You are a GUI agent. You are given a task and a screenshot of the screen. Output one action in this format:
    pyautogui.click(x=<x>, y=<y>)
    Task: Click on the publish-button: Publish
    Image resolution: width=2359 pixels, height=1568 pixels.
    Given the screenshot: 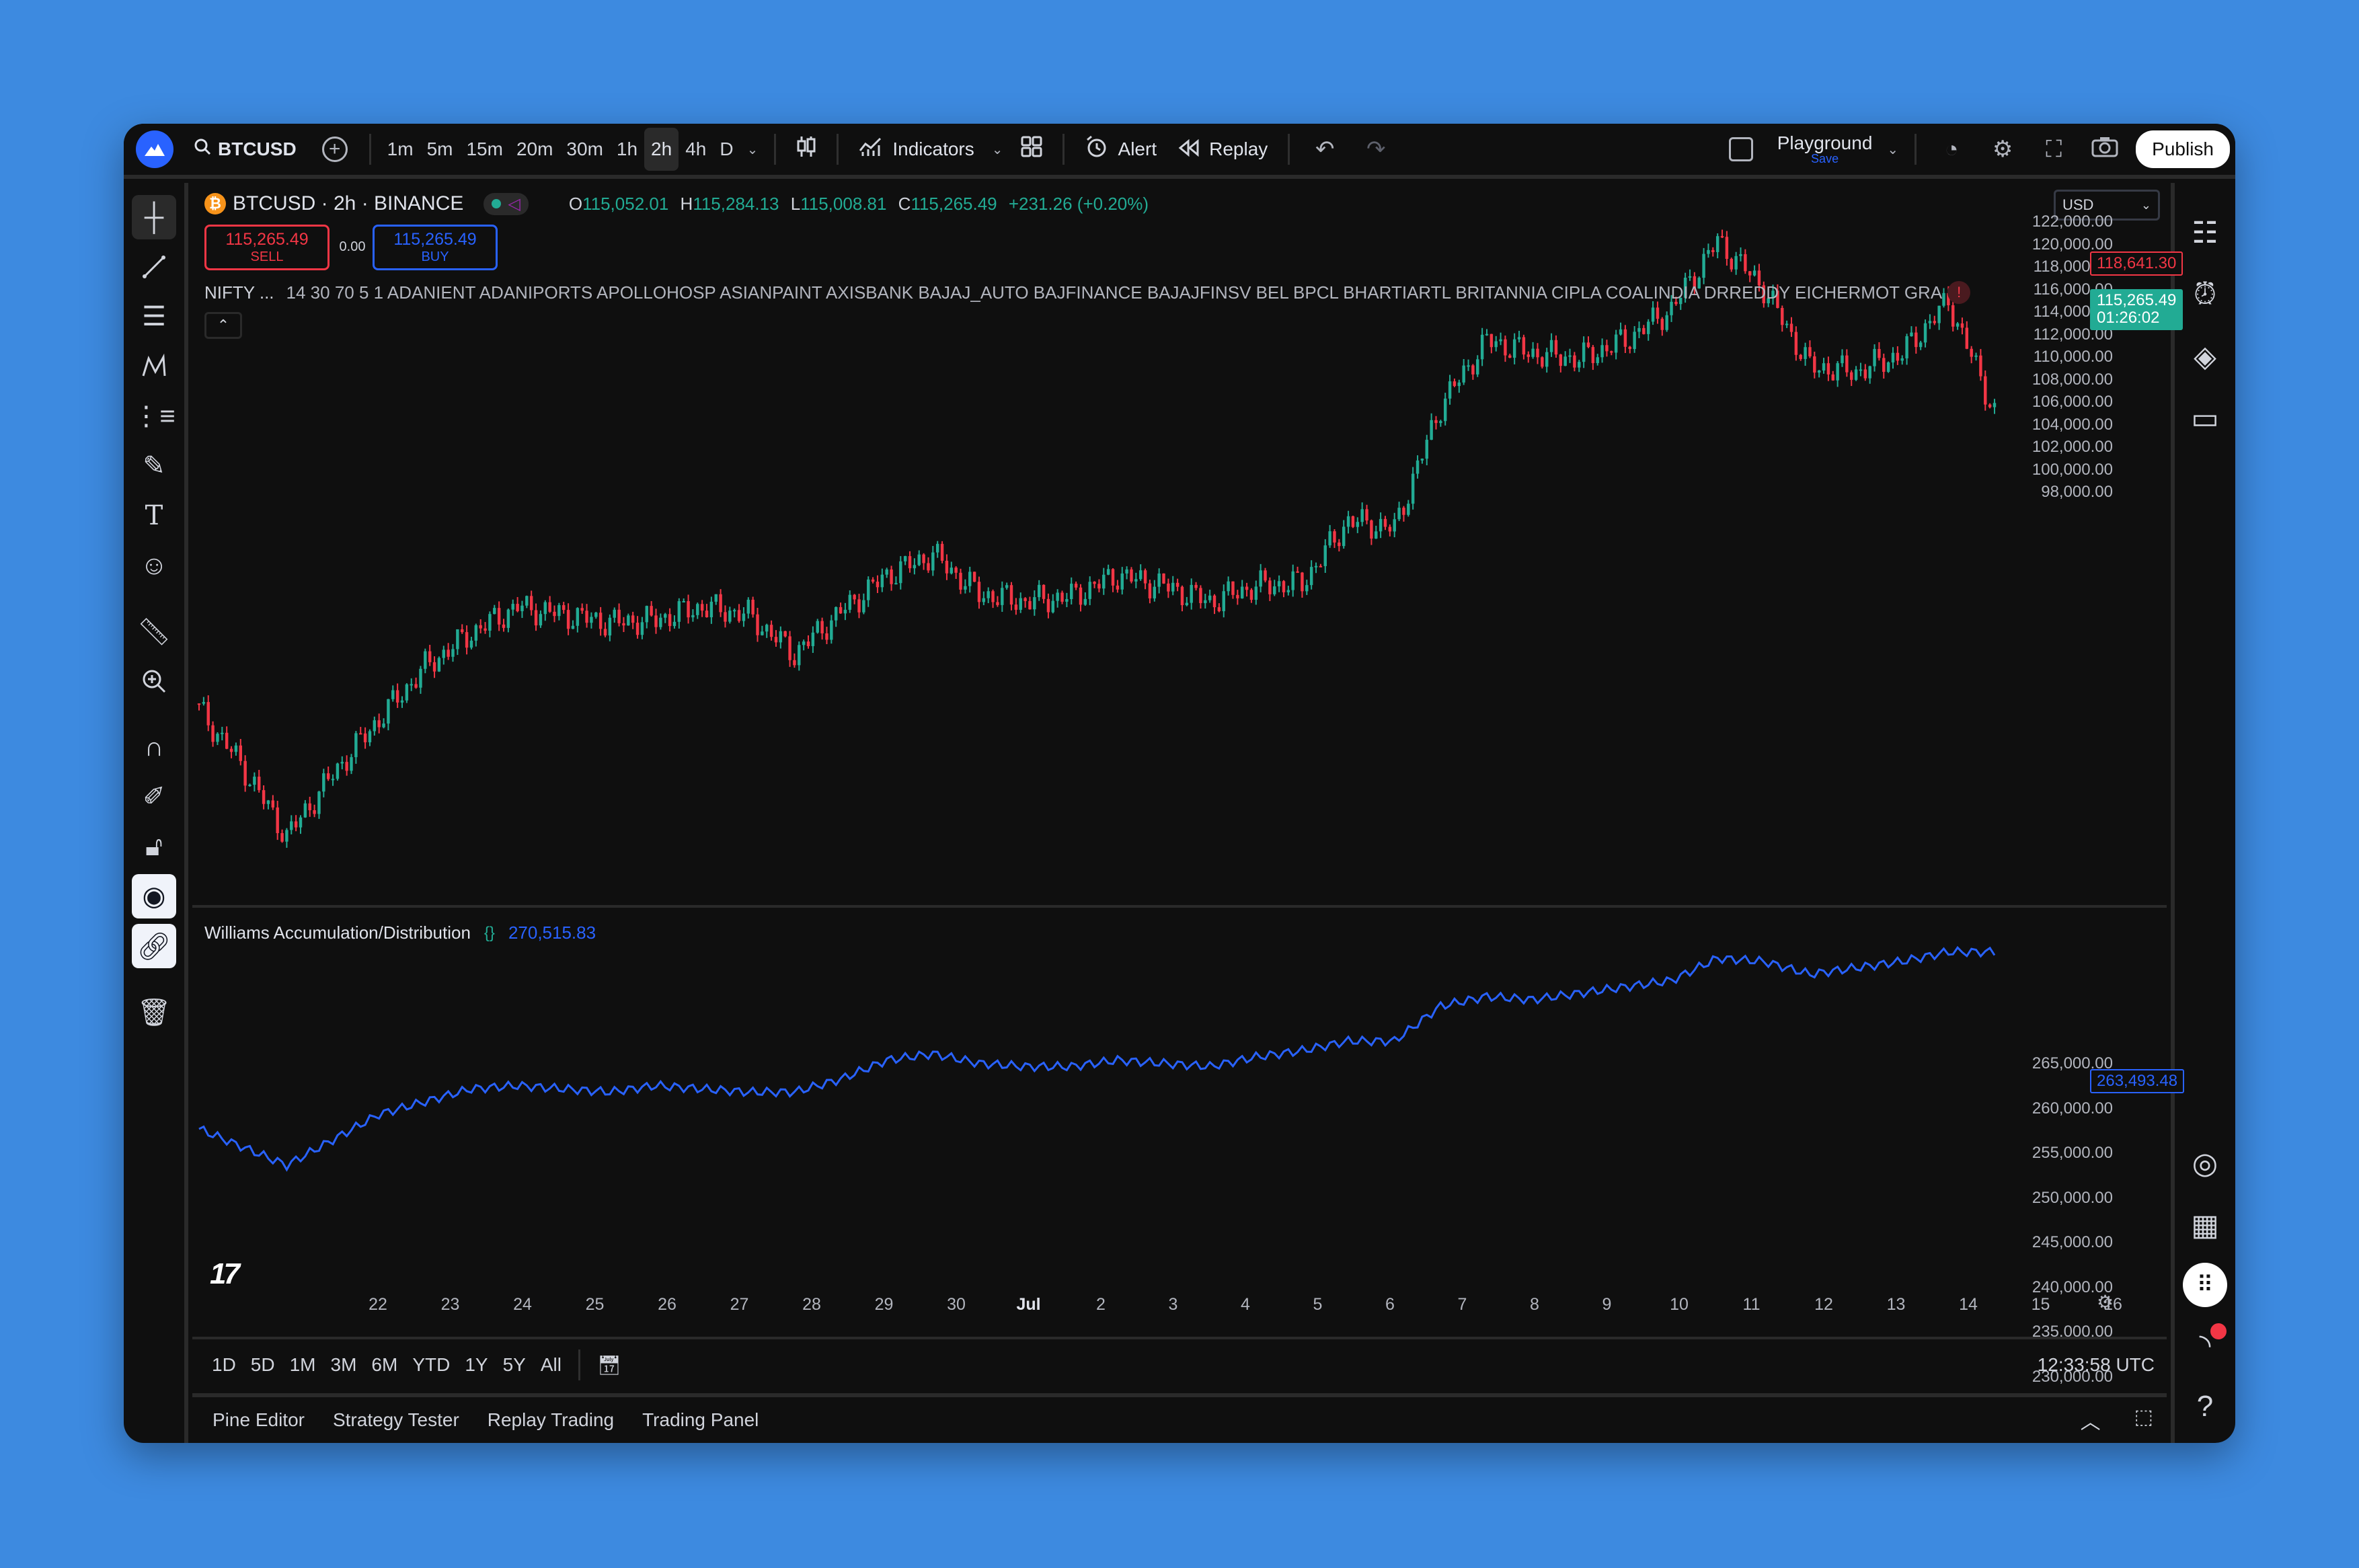 What is the action you would take?
    pyautogui.click(x=2183, y=149)
    